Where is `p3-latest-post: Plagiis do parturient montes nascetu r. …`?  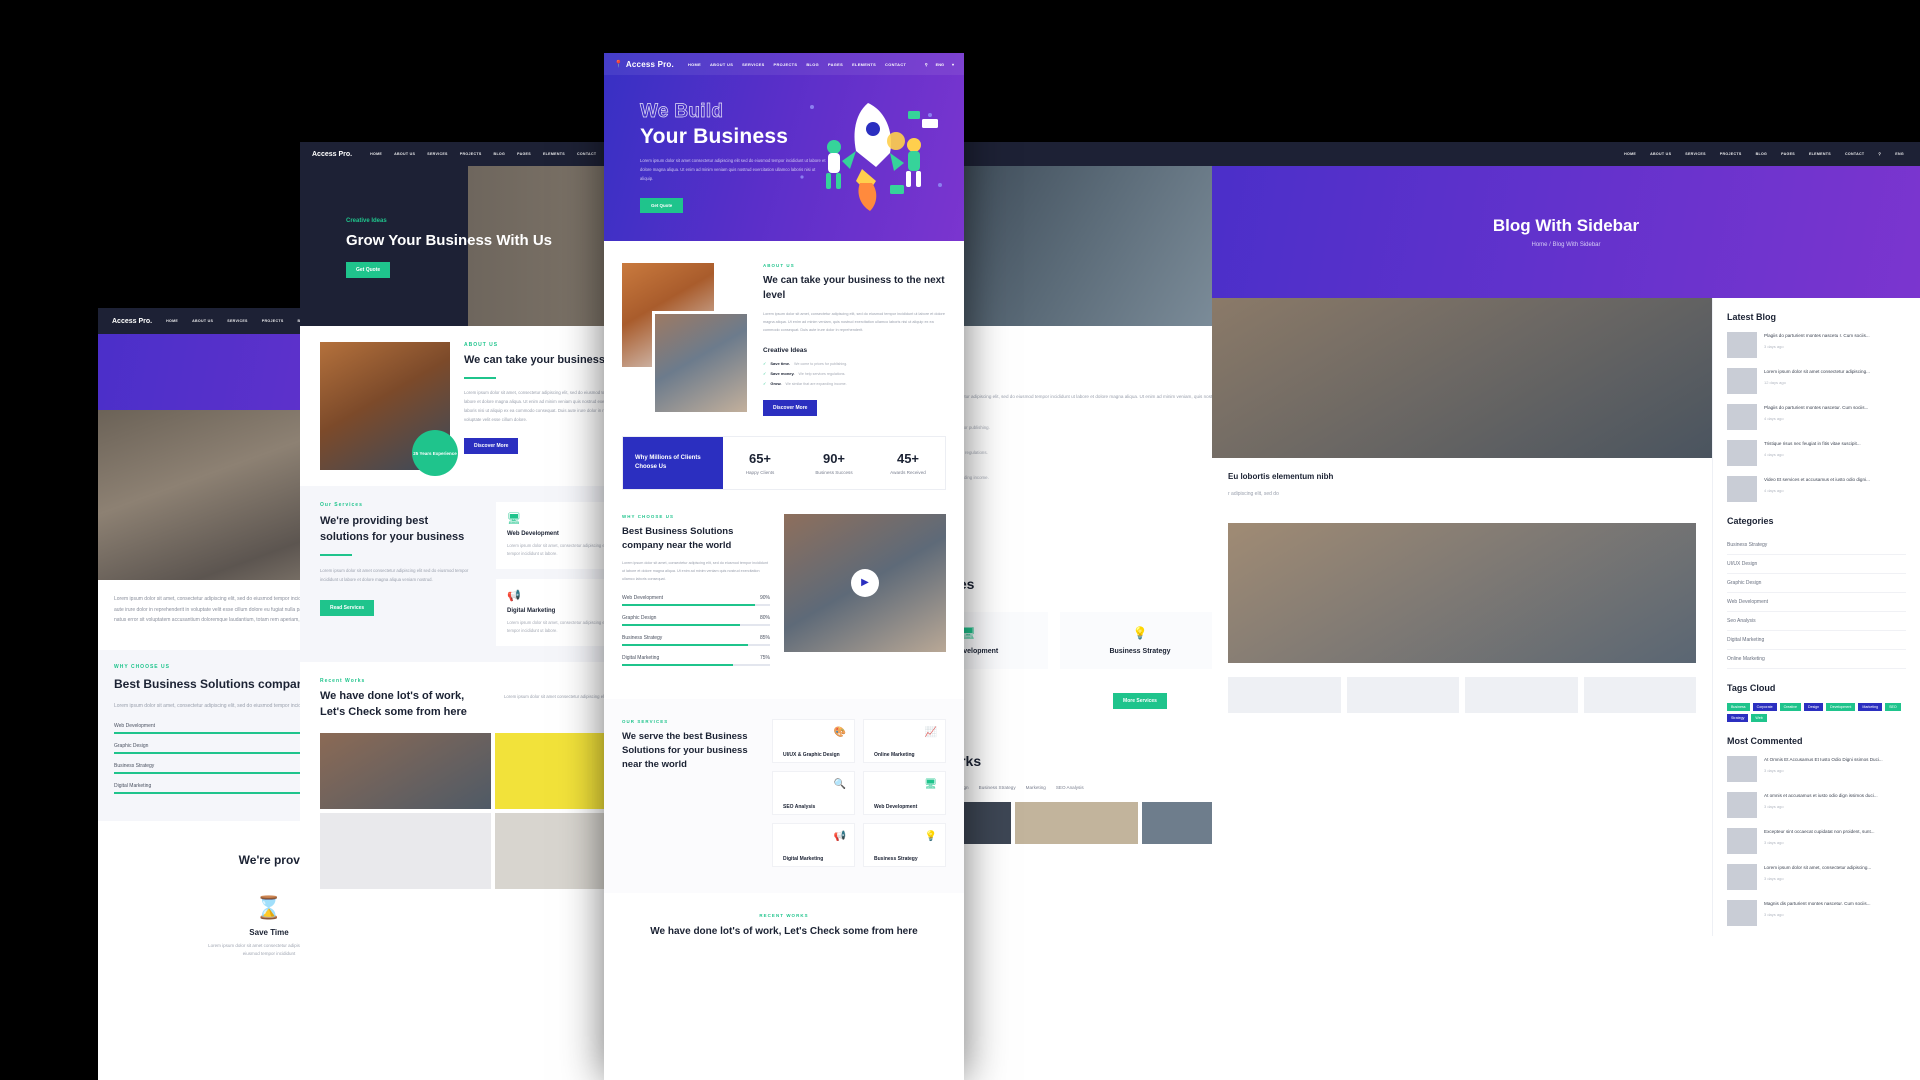
p3-latest-post: Plagiis do parturient montes nascetu r. … is located at coordinates (1816, 345).